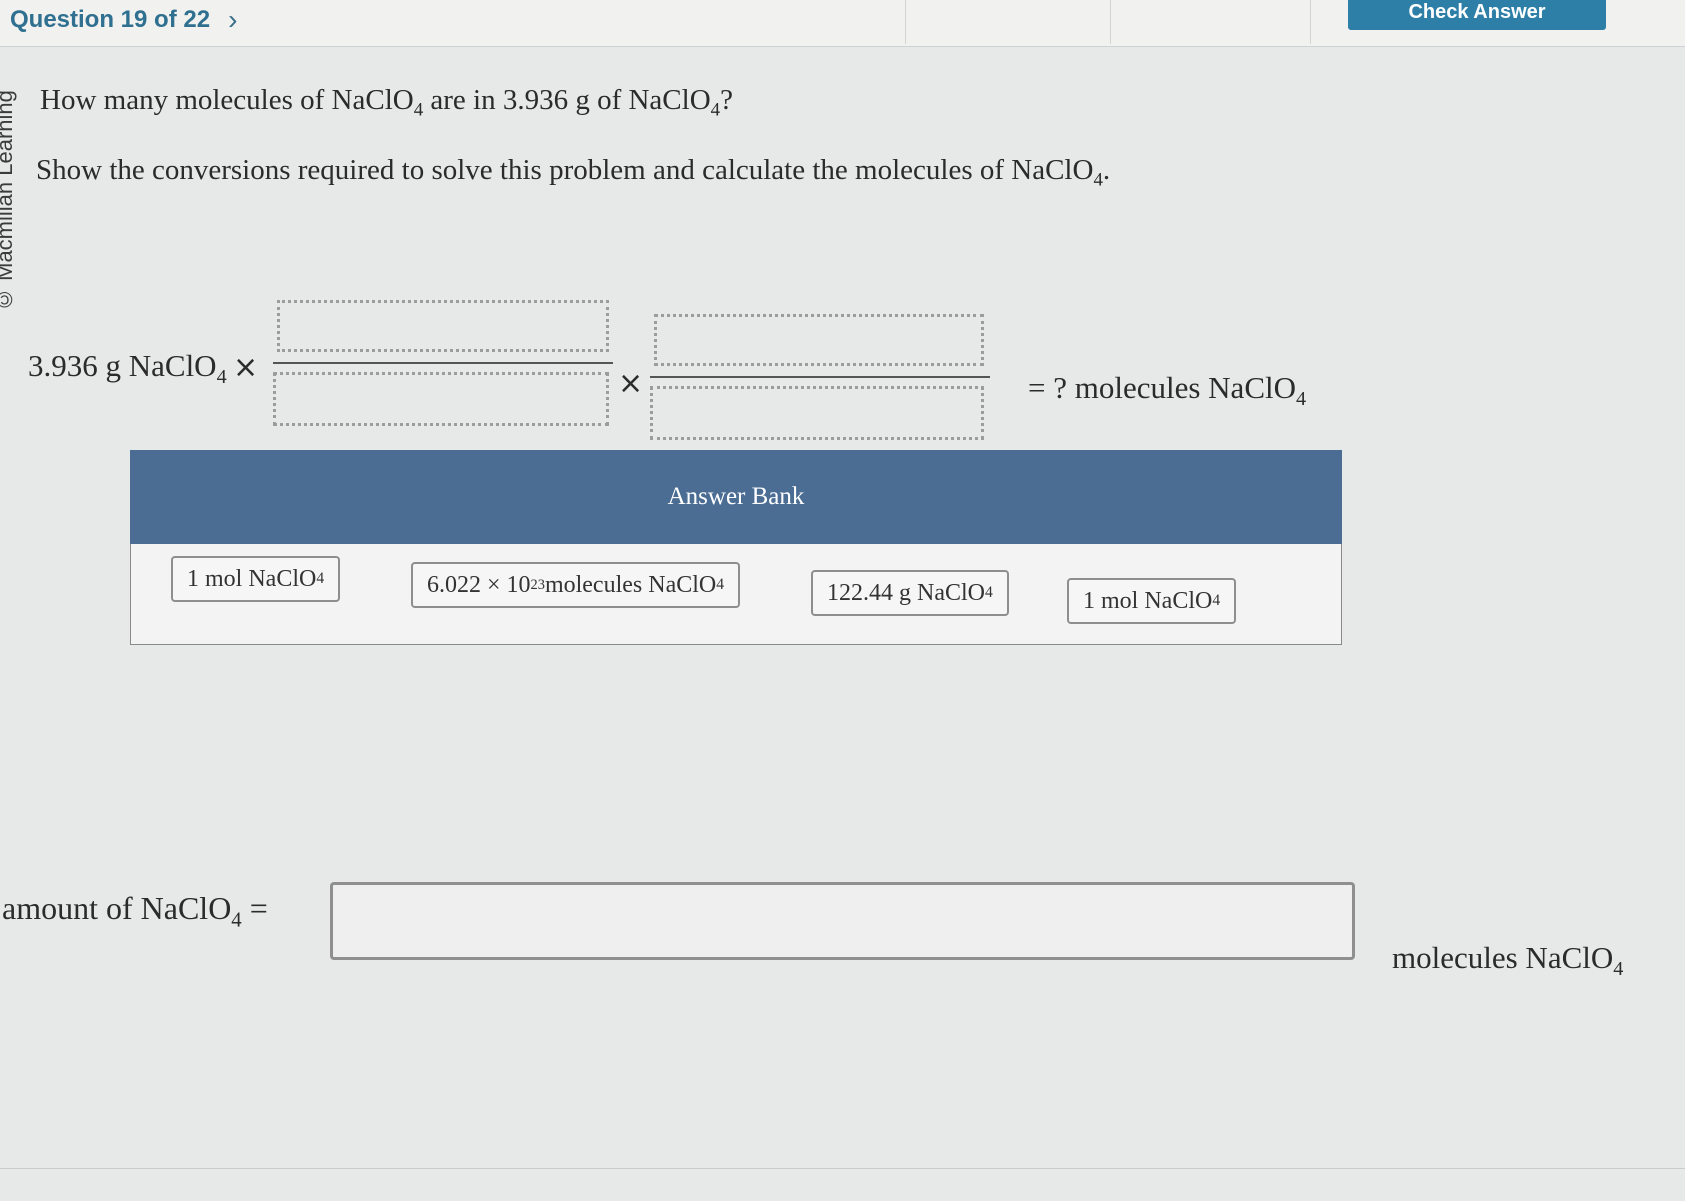  What do you see at coordinates (254, 908) in the screenshot?
I see `equals-sign: =` at bounding box center [254, 908].